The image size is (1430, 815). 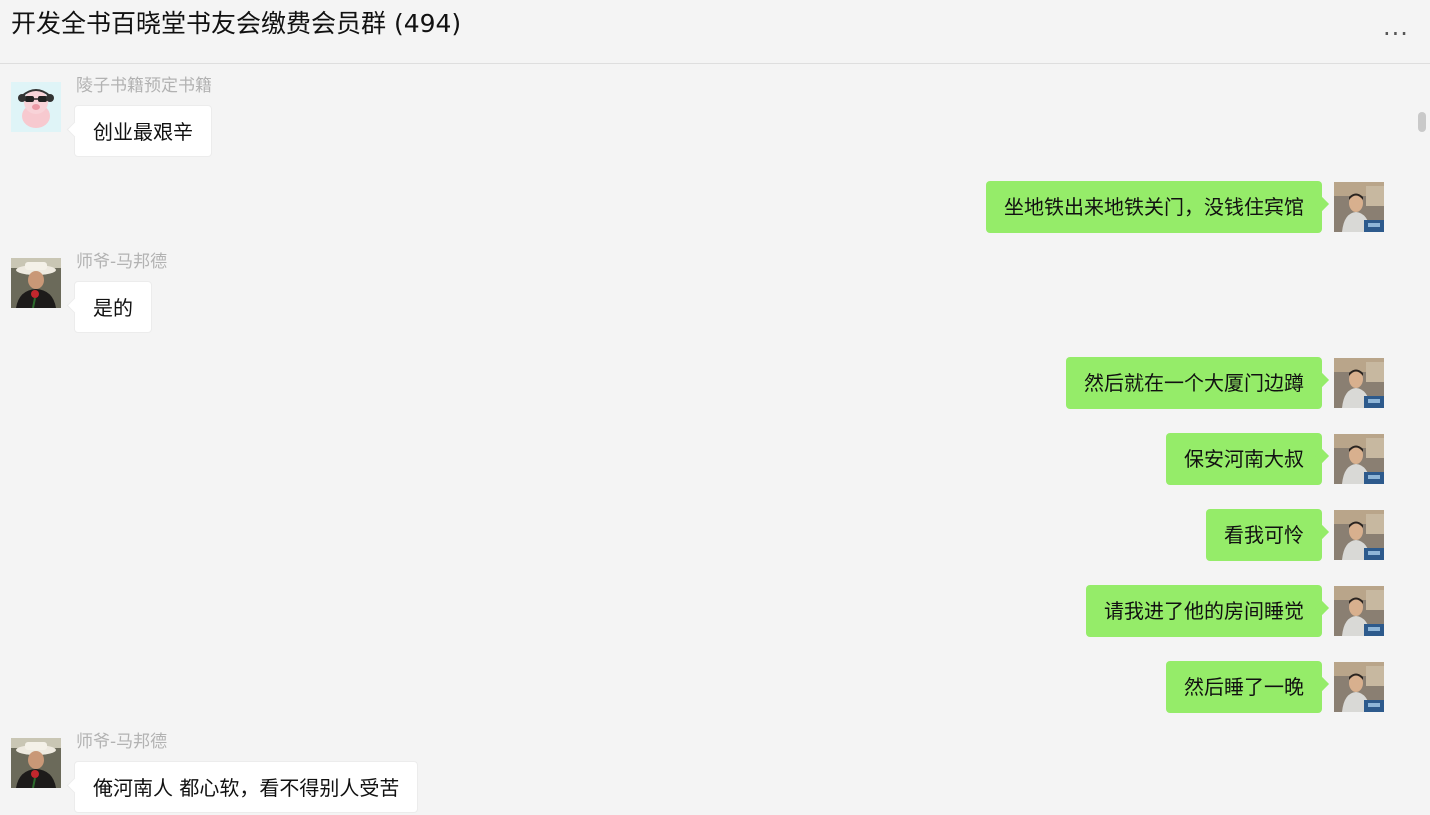 I want to click on group-title: 开发全书百晓堂书友会缴费会员群 (494), so click(x=236, y=23).